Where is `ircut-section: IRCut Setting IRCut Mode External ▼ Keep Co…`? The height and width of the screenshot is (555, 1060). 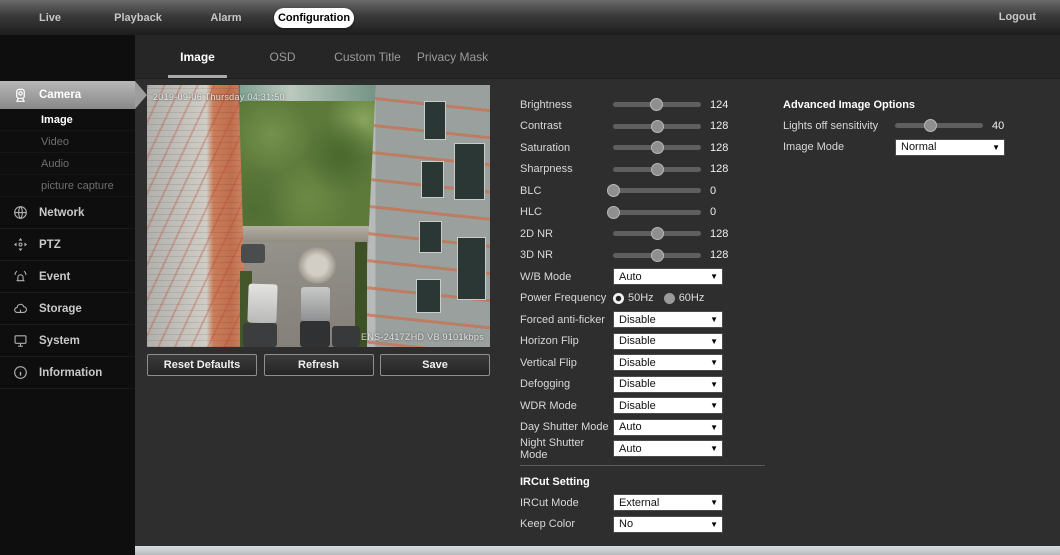
ircut-section: IRCut Setting IRCut Mode External ▼ Keep Co… is located at coordinates (621, 503).